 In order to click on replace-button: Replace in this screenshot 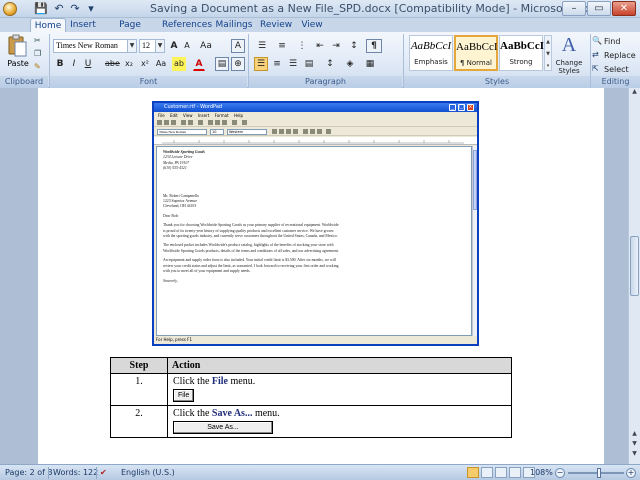, I will do `click(620, 55)`.